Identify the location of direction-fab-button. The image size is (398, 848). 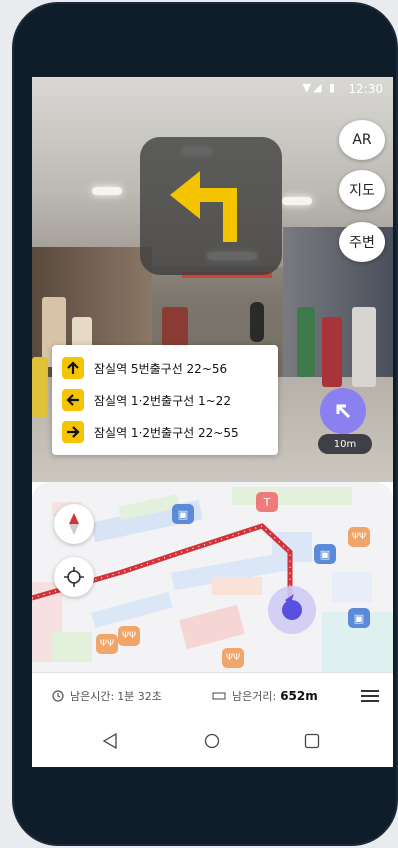
(343, 411).